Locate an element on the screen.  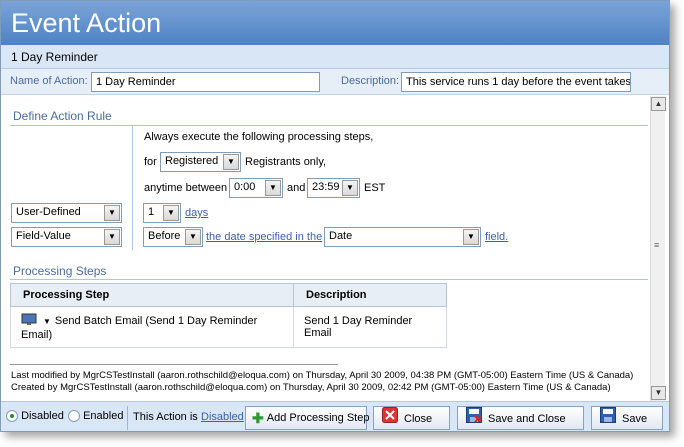
time-end-value: 23:59 is located at coordinates (326, 187).